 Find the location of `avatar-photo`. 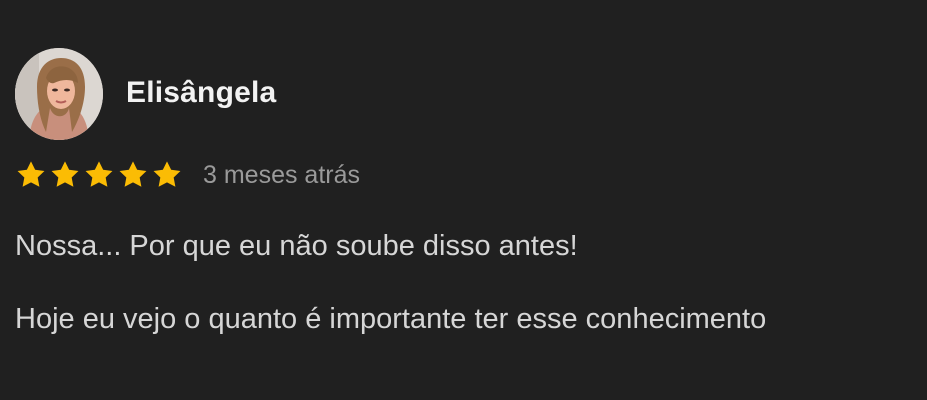

avatar-photo is located at coordinates (59, 94).